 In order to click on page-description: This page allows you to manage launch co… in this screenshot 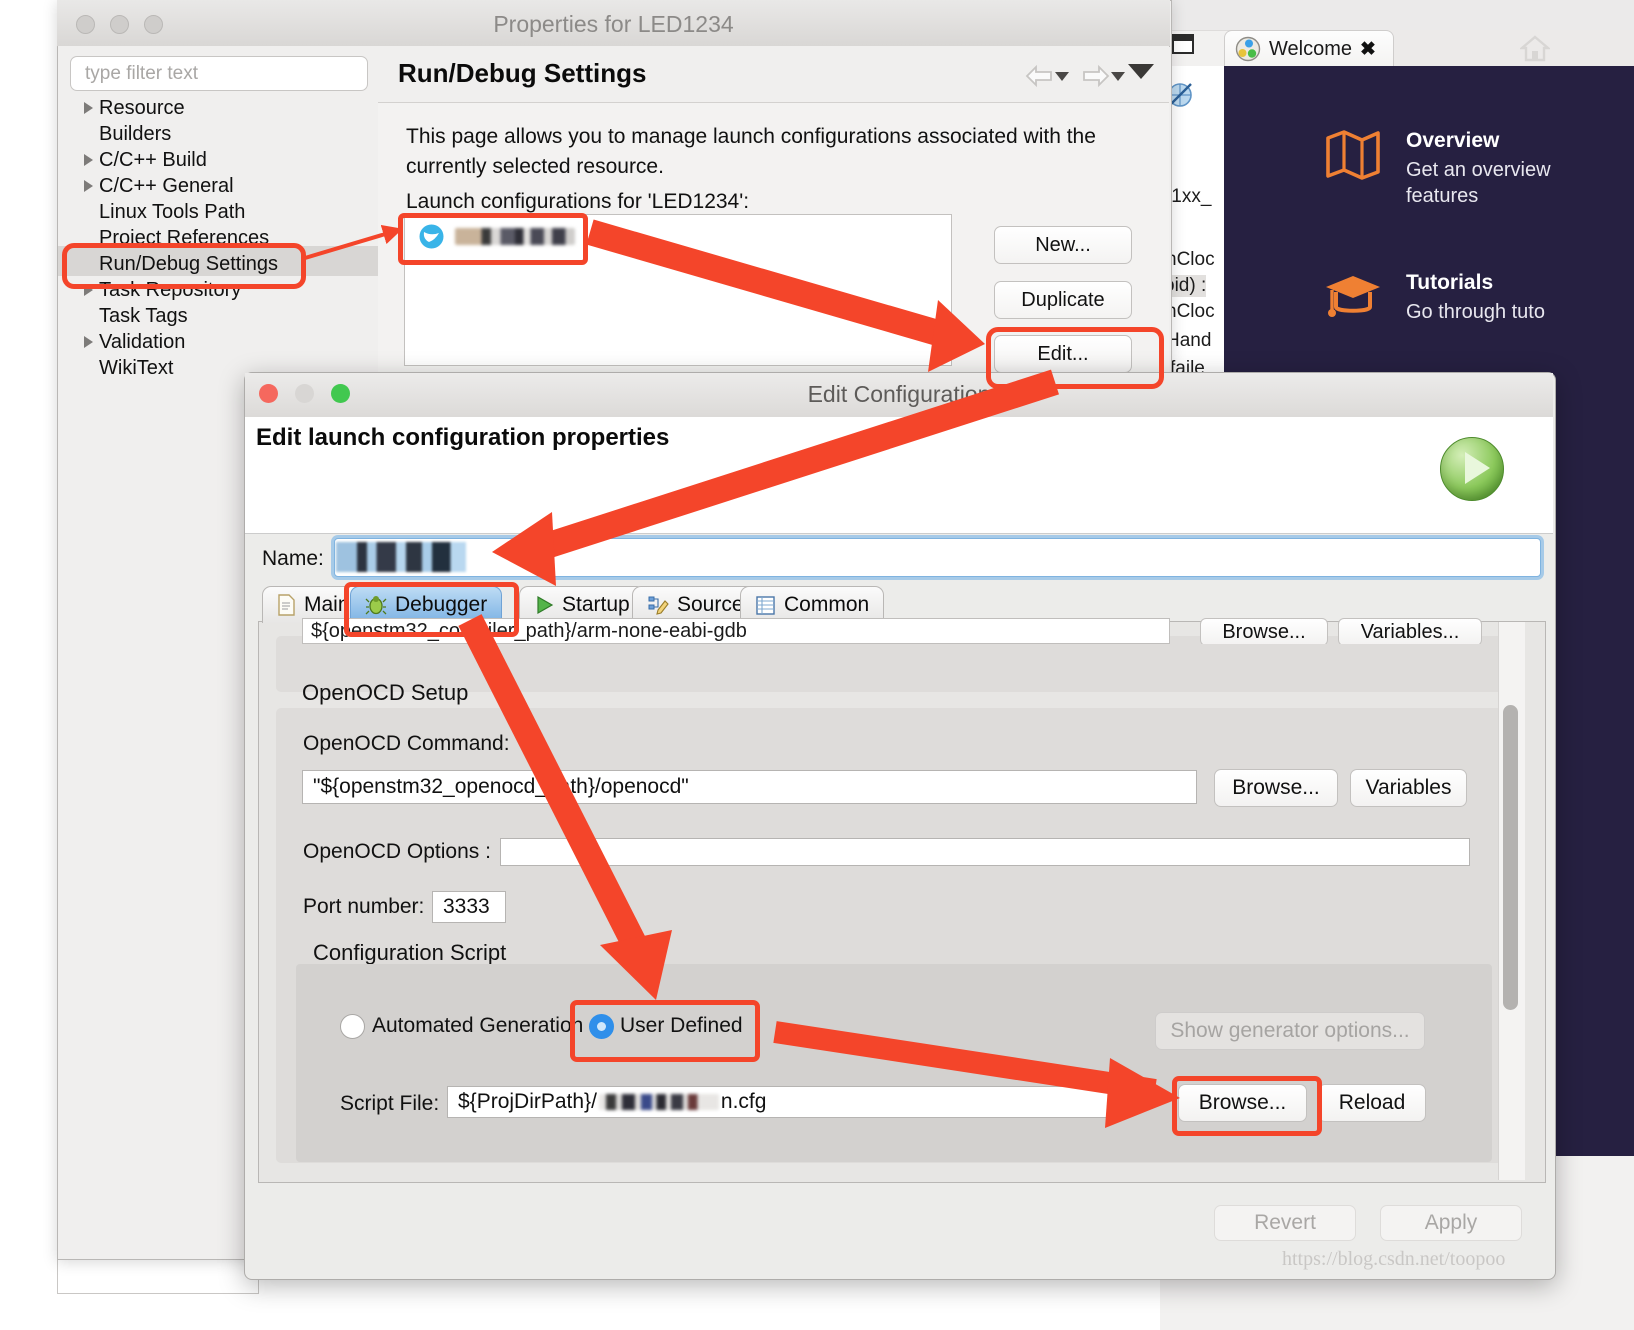, I will do `click(751, 151)`.